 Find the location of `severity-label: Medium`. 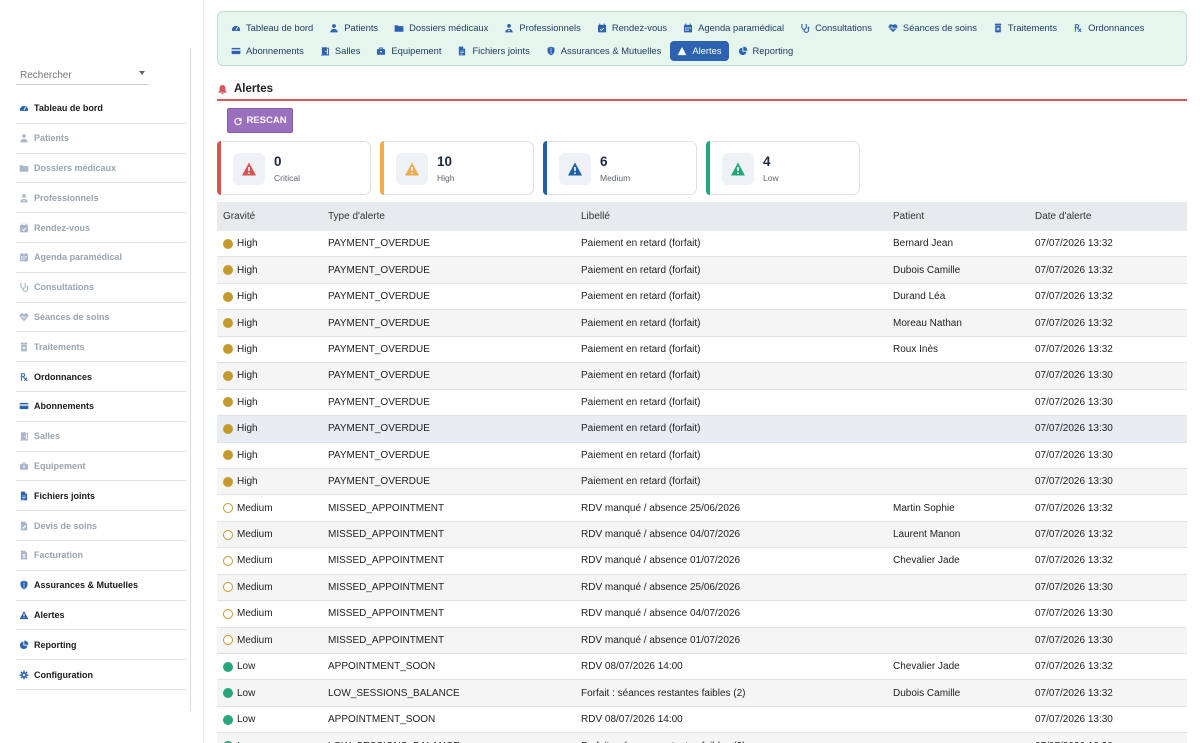

severity-label: Medium is located at coordinates (255, 561).